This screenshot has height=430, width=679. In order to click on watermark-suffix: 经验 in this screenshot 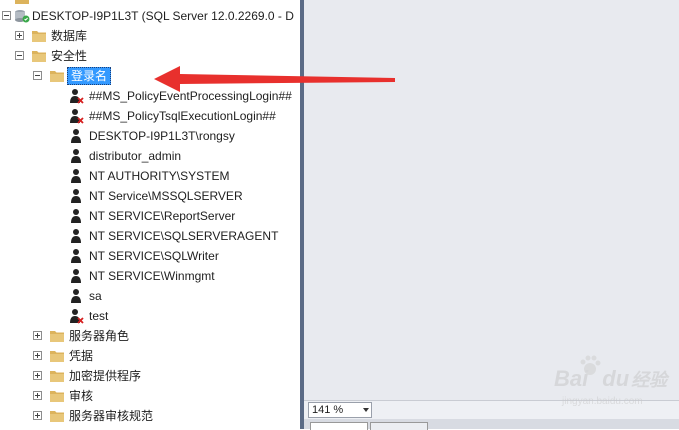, I will do `click(649, 380)`.